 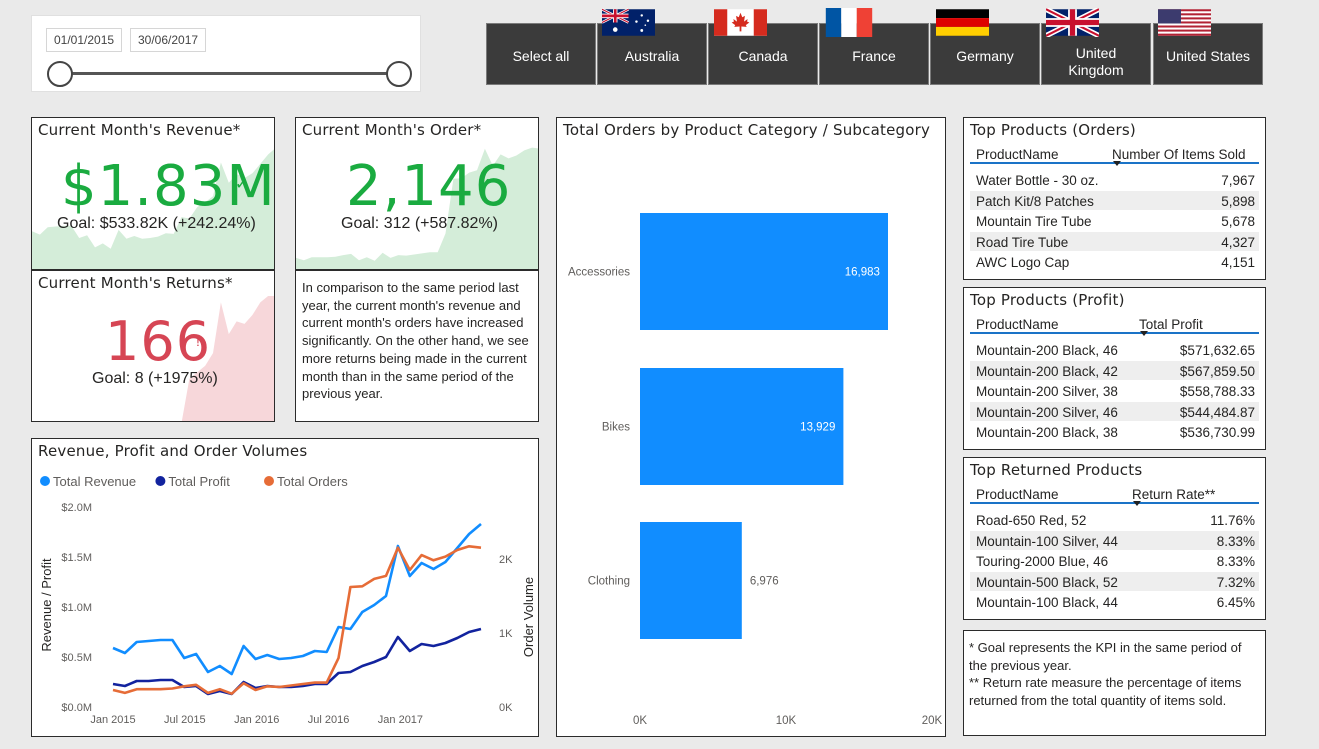 I want to click on legend-item: Total Orders, so click(x=306, y=481).